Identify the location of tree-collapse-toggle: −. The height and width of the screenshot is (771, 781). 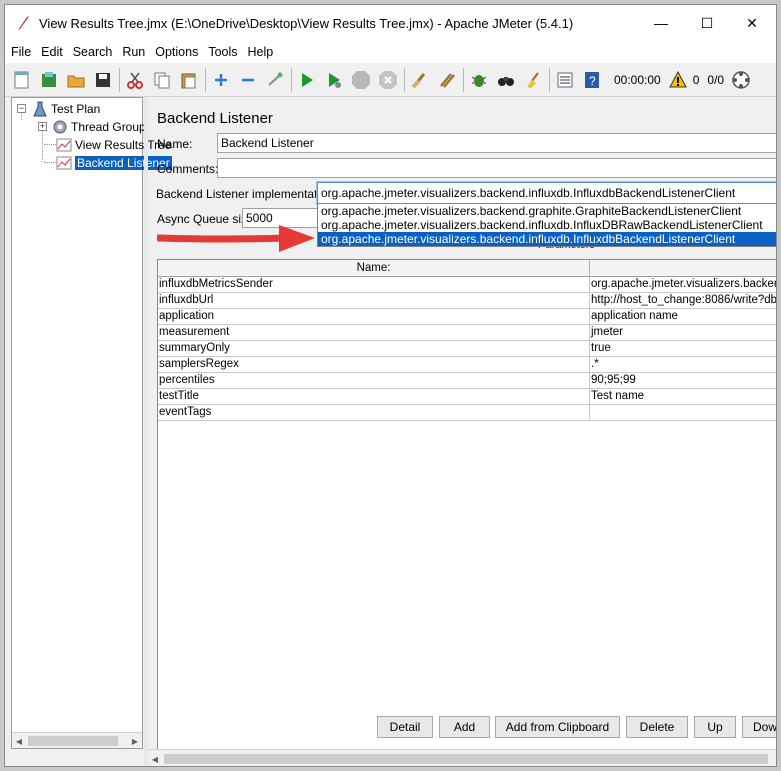
(21, 108).